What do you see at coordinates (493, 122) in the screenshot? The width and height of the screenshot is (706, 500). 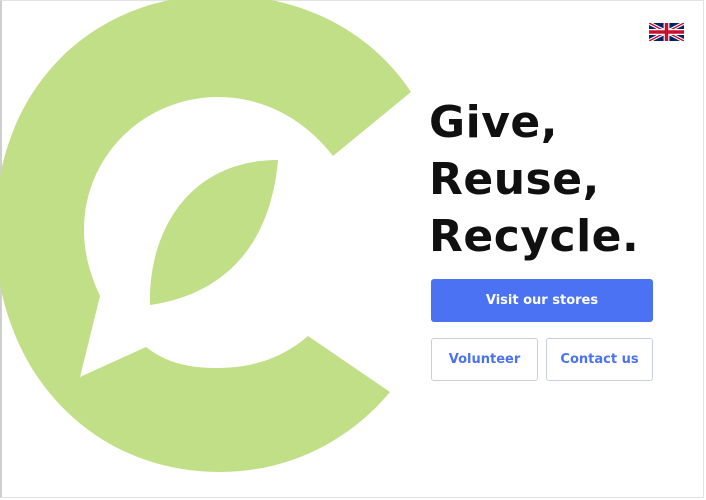 I see `headline-line-1: Give,` at bounding box center [493, 122].